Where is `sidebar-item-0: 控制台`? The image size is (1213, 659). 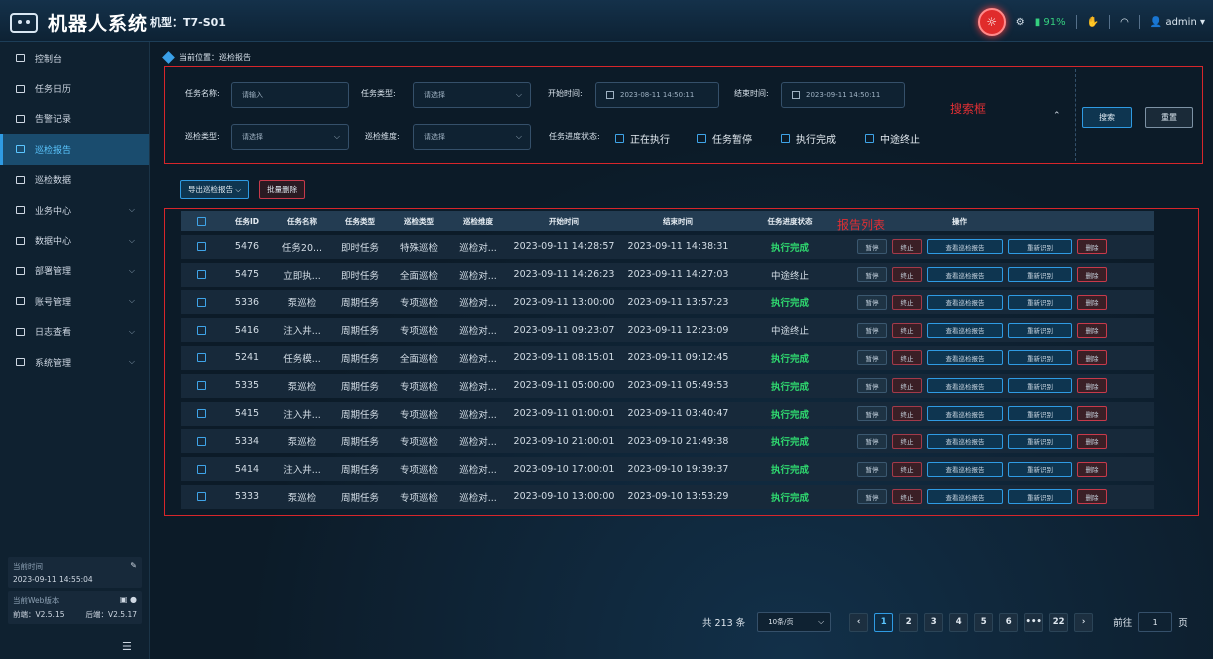
sidebar-item-0: 控制台 is located at coordinates (74, 58).